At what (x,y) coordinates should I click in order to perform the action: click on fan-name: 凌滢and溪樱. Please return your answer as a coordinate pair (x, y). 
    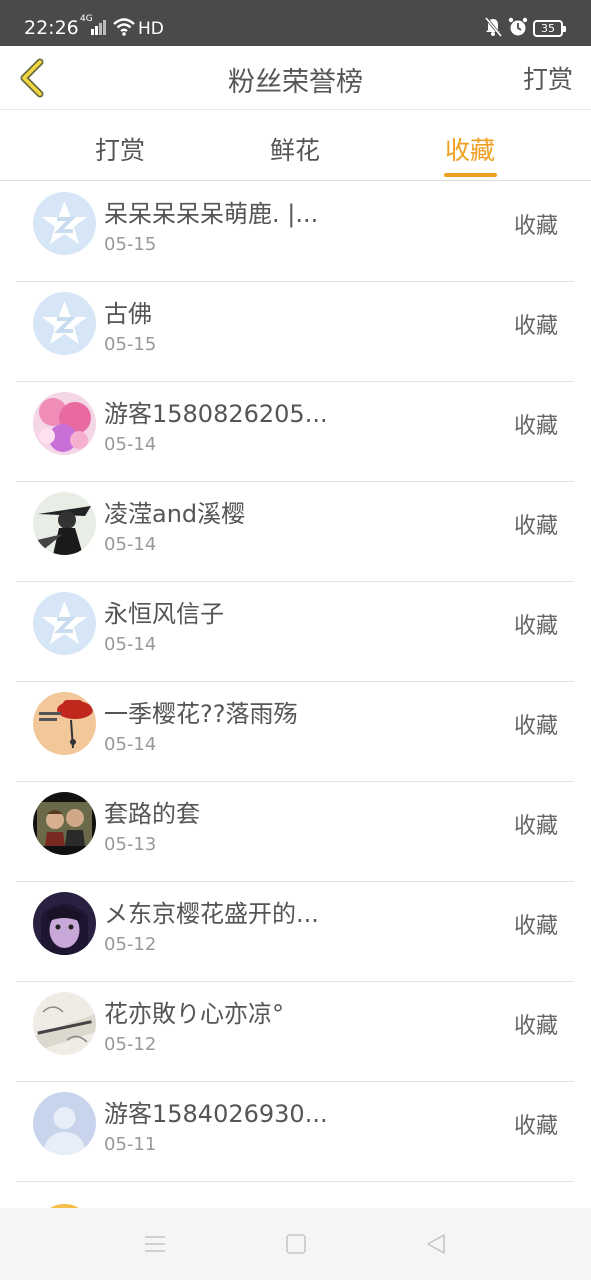
    Looking at the image, I should click on (175, 514).